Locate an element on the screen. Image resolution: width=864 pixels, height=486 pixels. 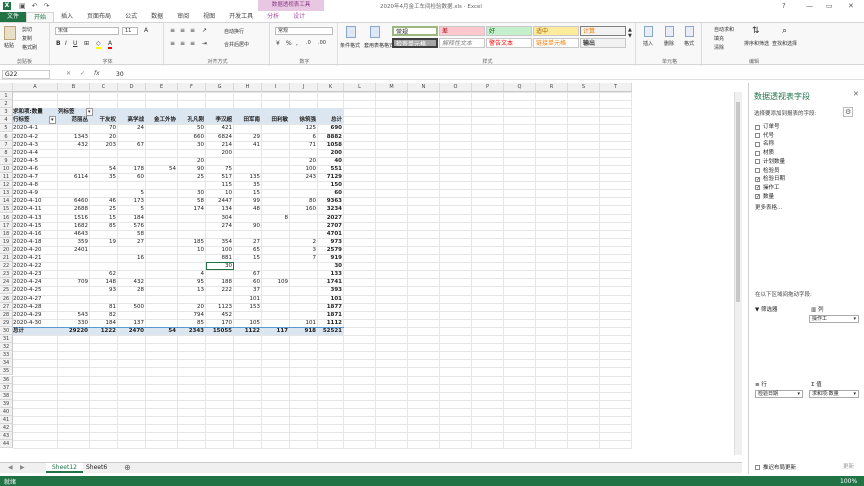
pivot-value-cell: 4701 is located at coordinates (331, 234).